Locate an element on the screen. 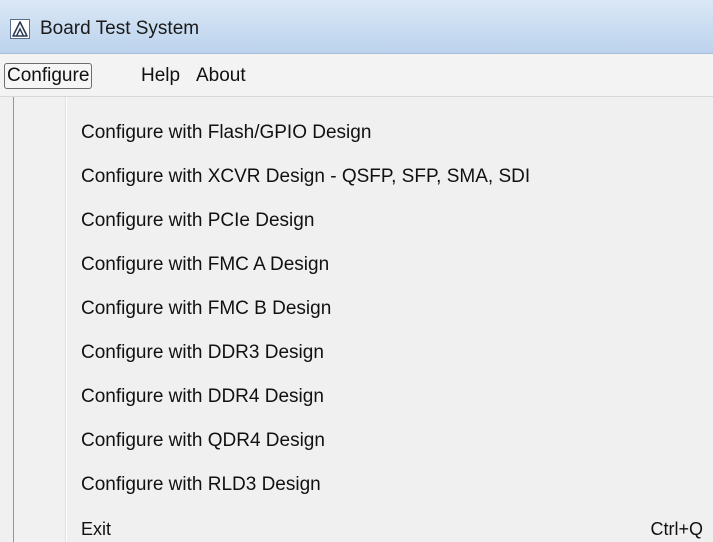  menu-item-label: Configure with FMC B Design is located at coordinates (206, 308).